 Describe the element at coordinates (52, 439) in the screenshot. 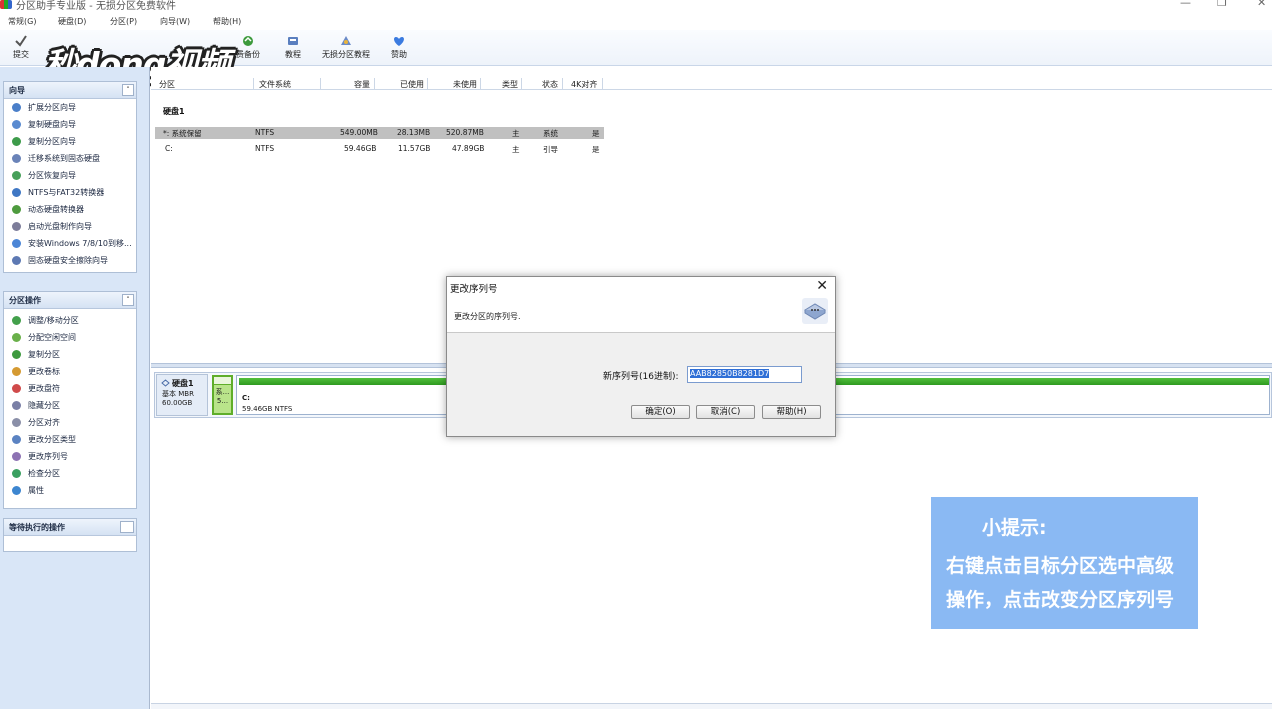

I see `nav-label: 更改分区类型` at that location.